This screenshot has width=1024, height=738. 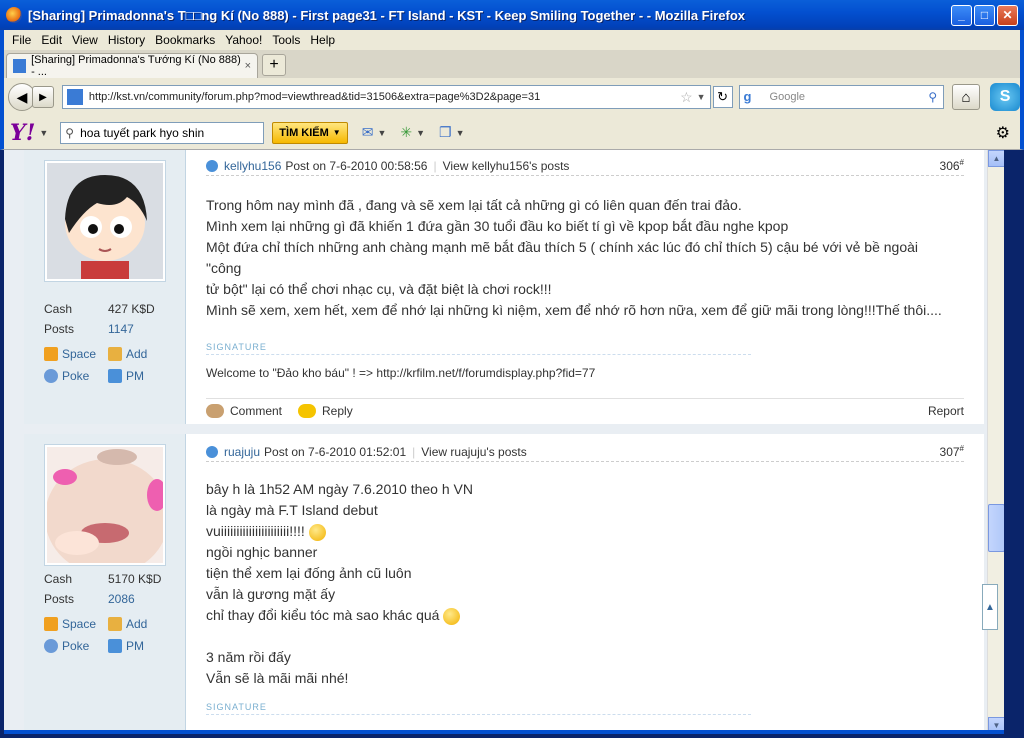 What do you see at coordinates (478, 348) in the screenshot?
I see `signature-label: SIGNATURE` at bounding box center [478, 348].